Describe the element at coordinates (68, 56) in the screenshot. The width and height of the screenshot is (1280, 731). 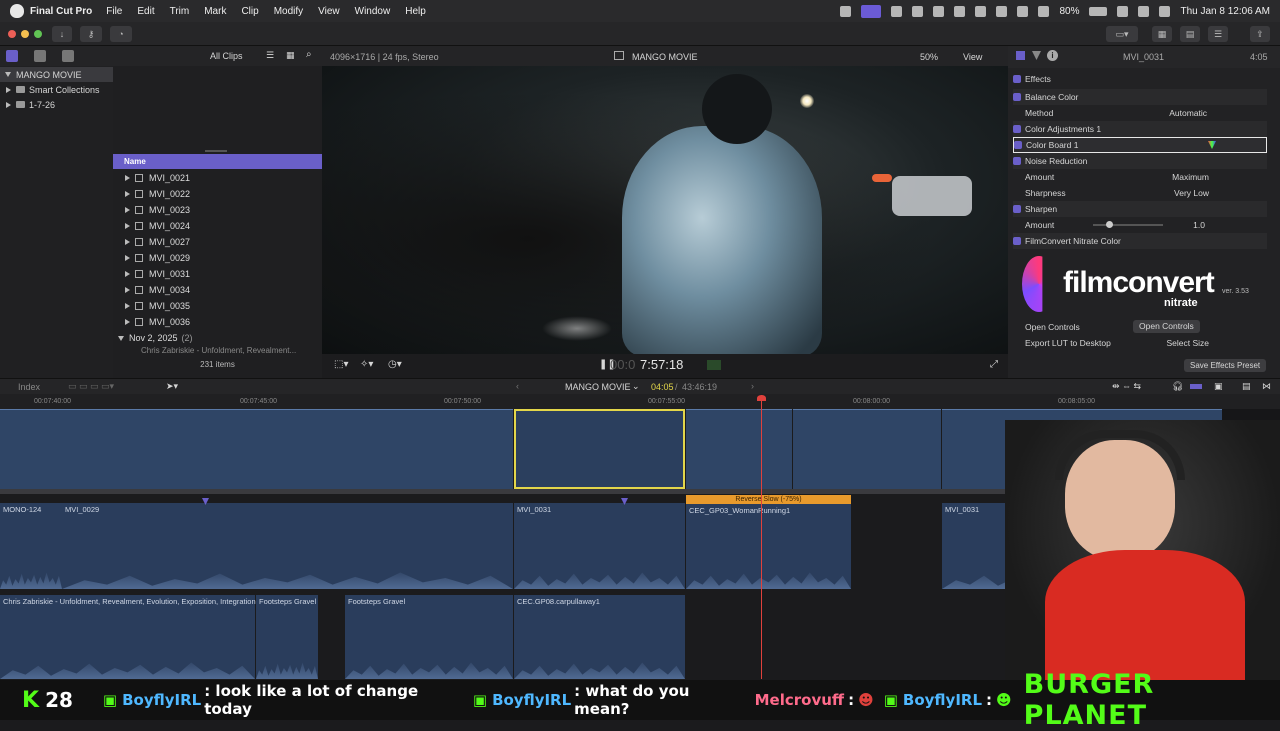
I see `titles-generators-icon` at that location.